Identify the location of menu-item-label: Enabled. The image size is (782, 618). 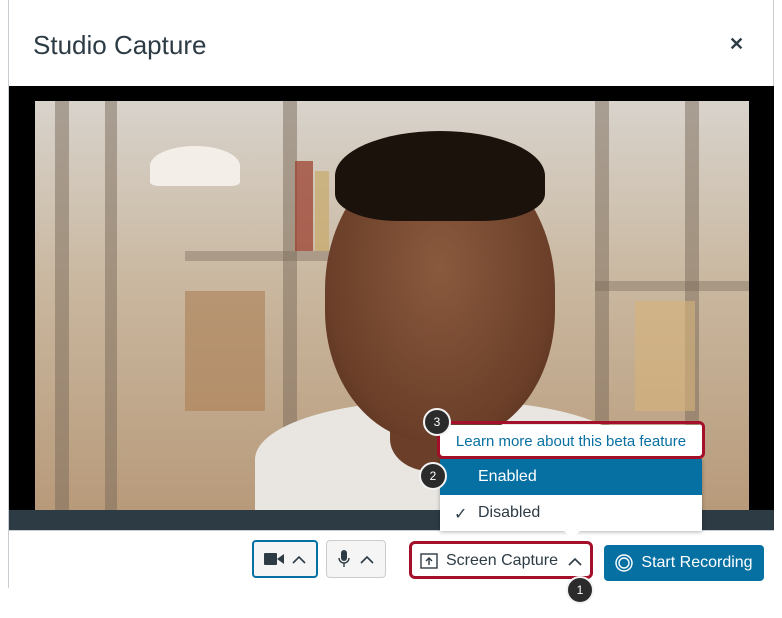
(507, 476).